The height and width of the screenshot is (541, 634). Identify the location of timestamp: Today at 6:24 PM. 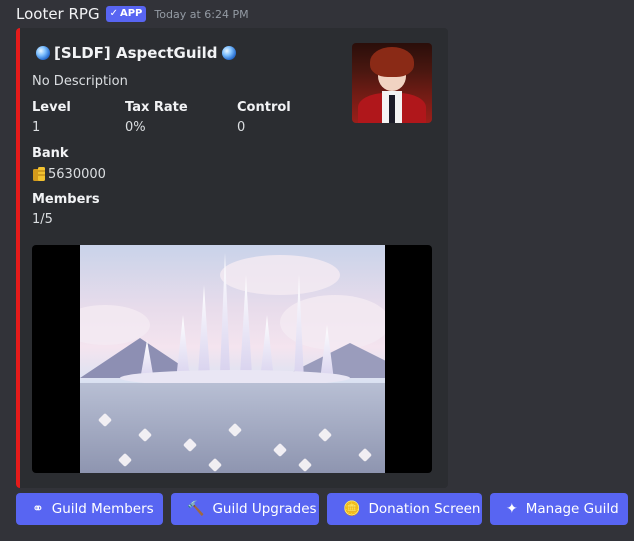
(201, 14).